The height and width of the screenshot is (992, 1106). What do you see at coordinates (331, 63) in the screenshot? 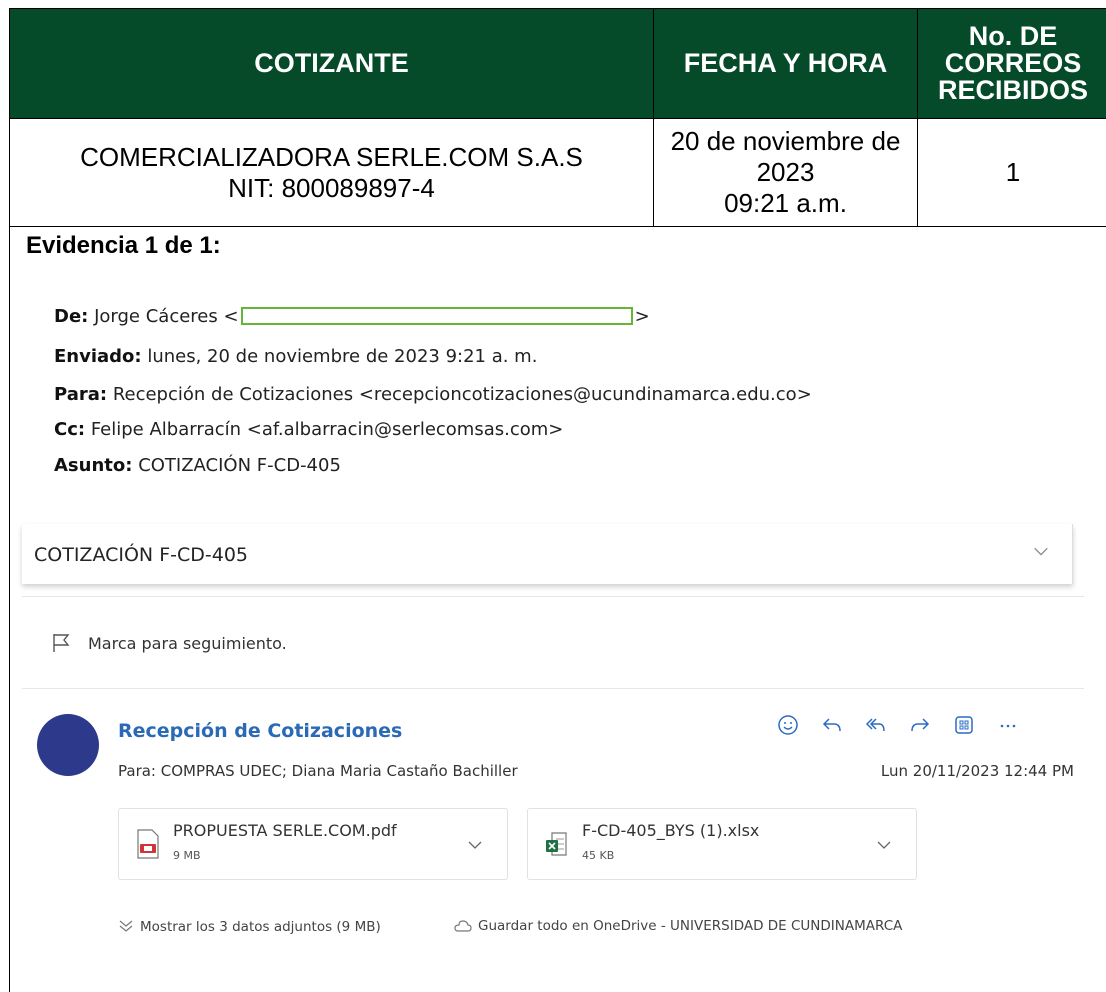
I see `header-cotizante: COTIZANTE` at bounding box center [331, 63].